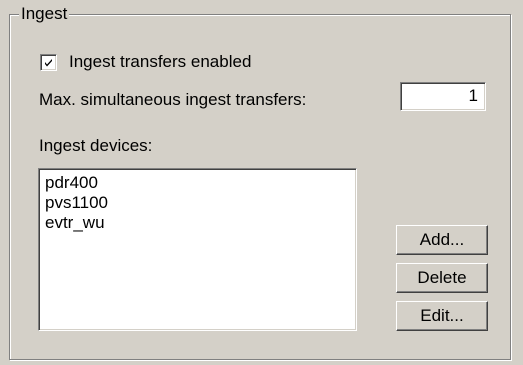 This screenshot has height=365, width=523. Describe the element at coordinates (197, 203) in the screenshot. I see `list-item: pvs1100` at that location.